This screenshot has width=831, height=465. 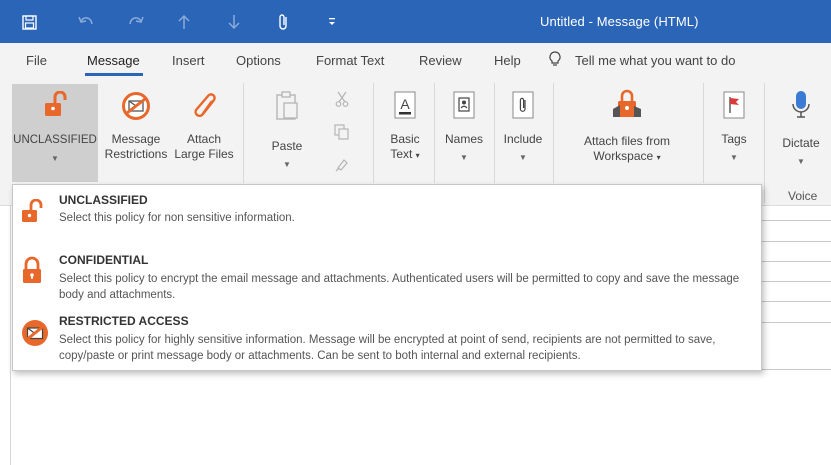 What do you see at coordinates (29, 22) in the screenshot?
I see `save-icon` at bounding box center [29, 22].